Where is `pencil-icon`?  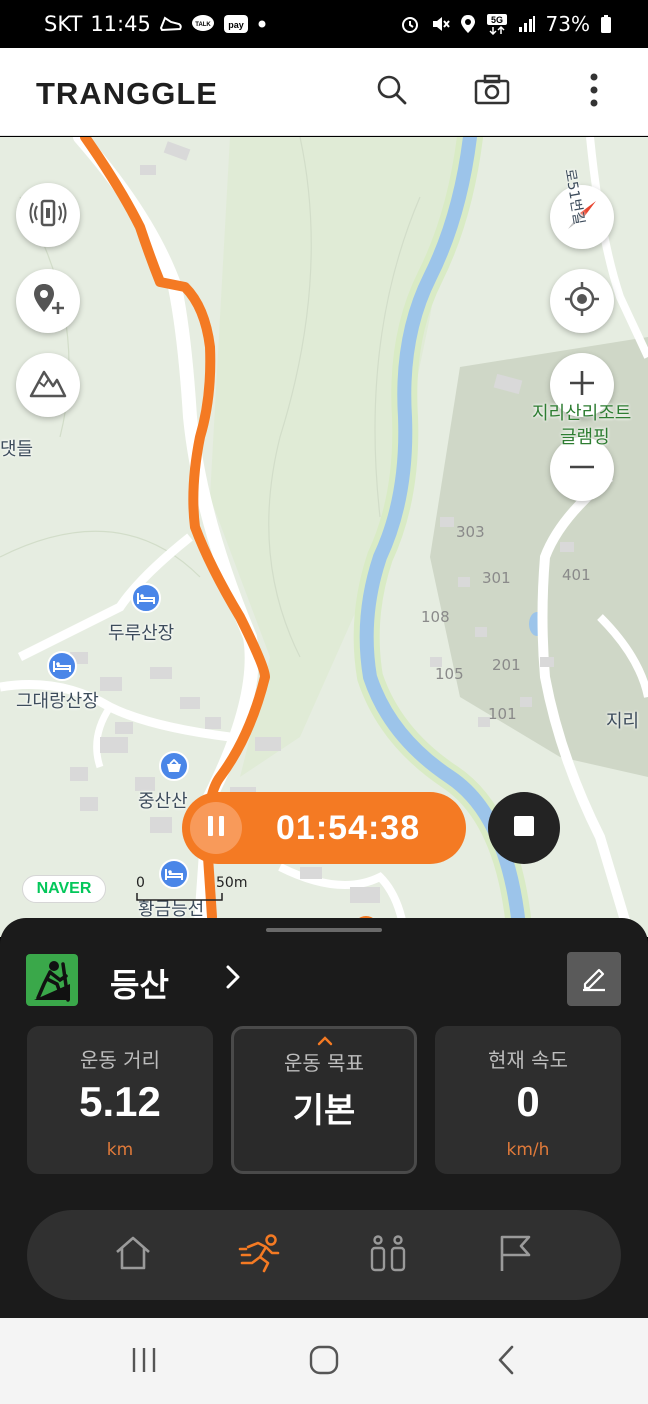 pencil-icon is located at coordinates (594, 979).